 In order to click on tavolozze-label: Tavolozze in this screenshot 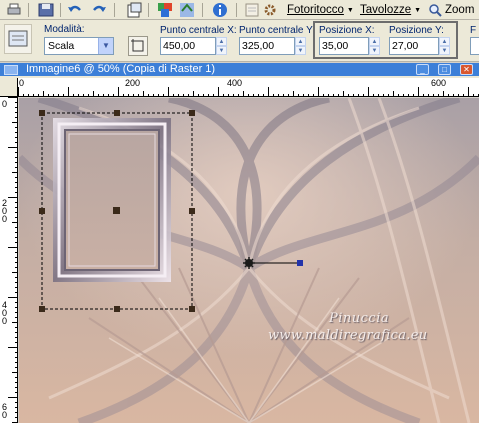, I will do `click(386, 10)`.